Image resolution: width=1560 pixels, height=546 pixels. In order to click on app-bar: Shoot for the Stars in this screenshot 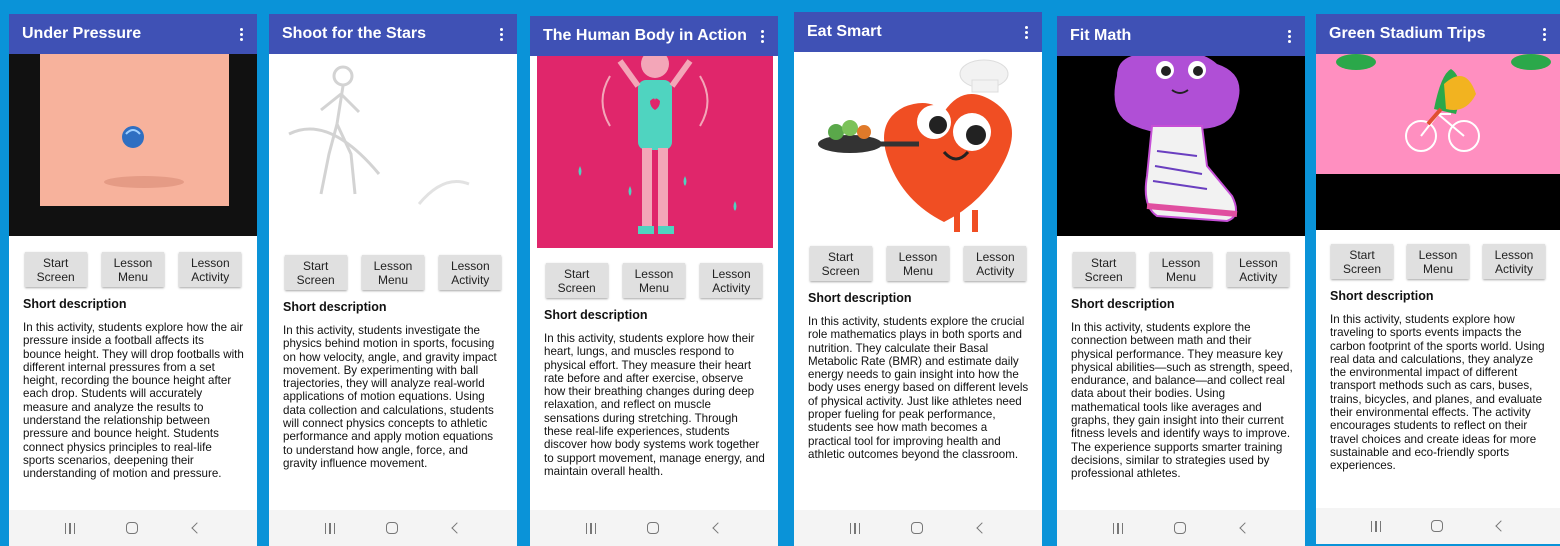, I will do `click(393, 34)`.